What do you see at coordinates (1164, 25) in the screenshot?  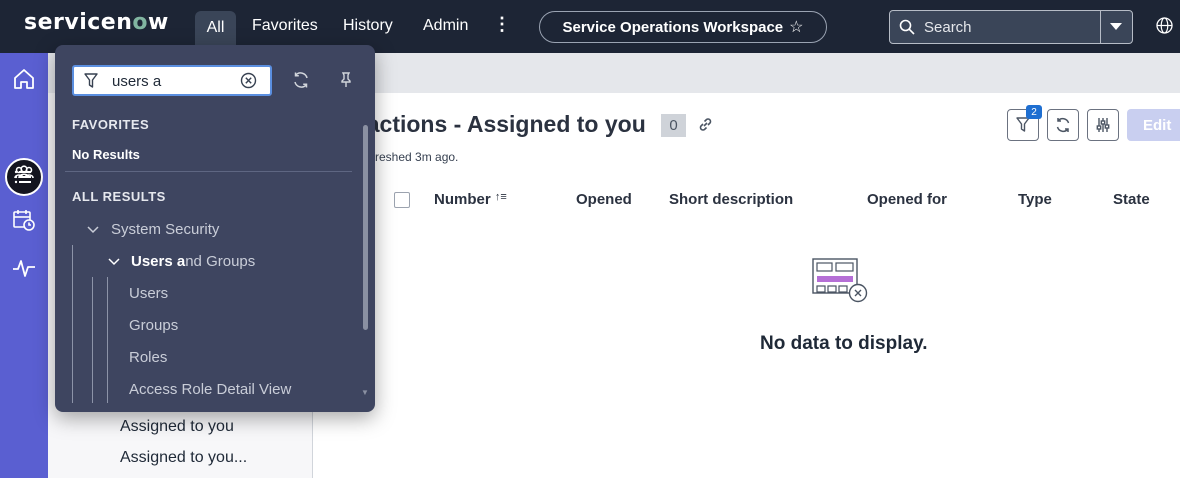 I see `globe-icon` at bounding box center [1164, 25].